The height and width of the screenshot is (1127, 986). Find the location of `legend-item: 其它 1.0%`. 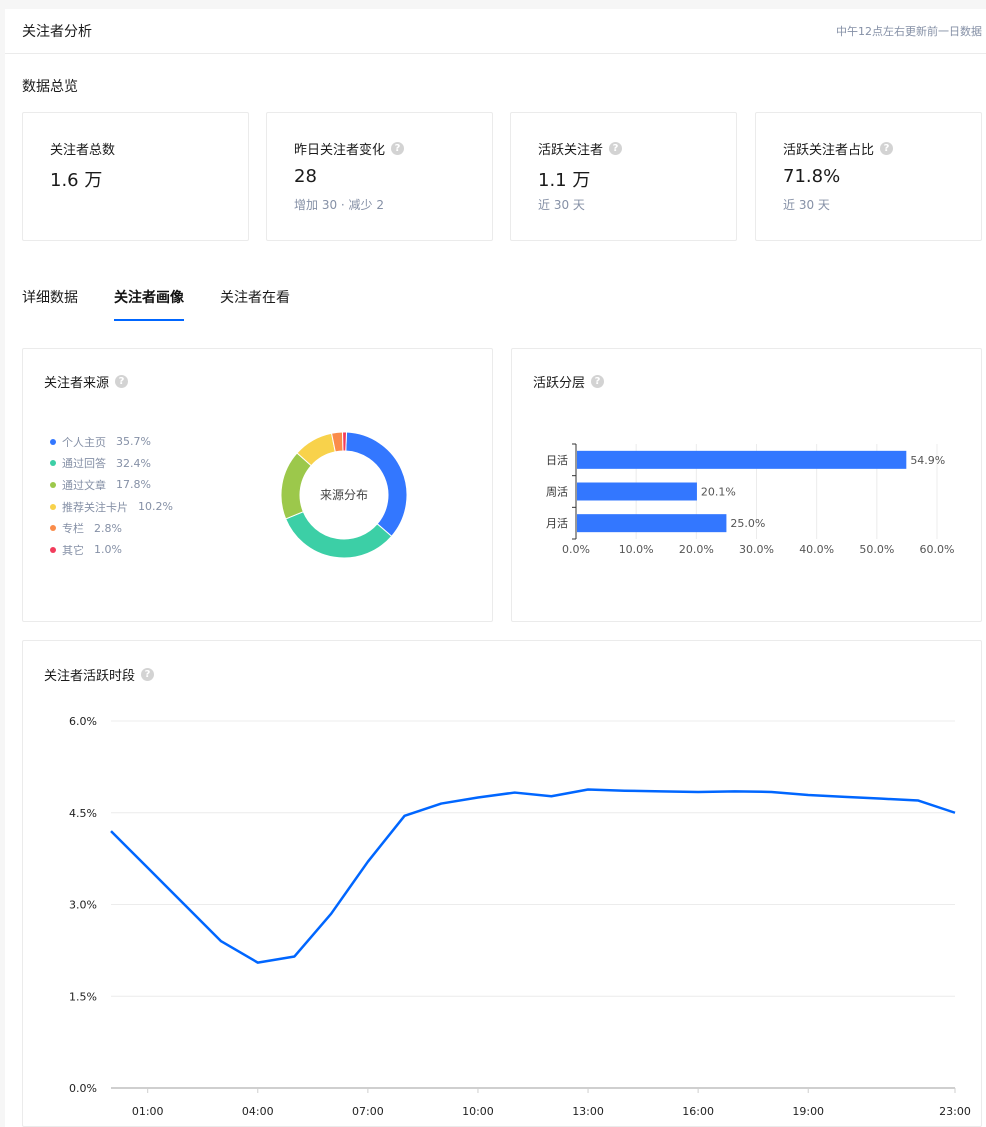

legend-item: 其它 1.0% is located at coordinates (111, 550).